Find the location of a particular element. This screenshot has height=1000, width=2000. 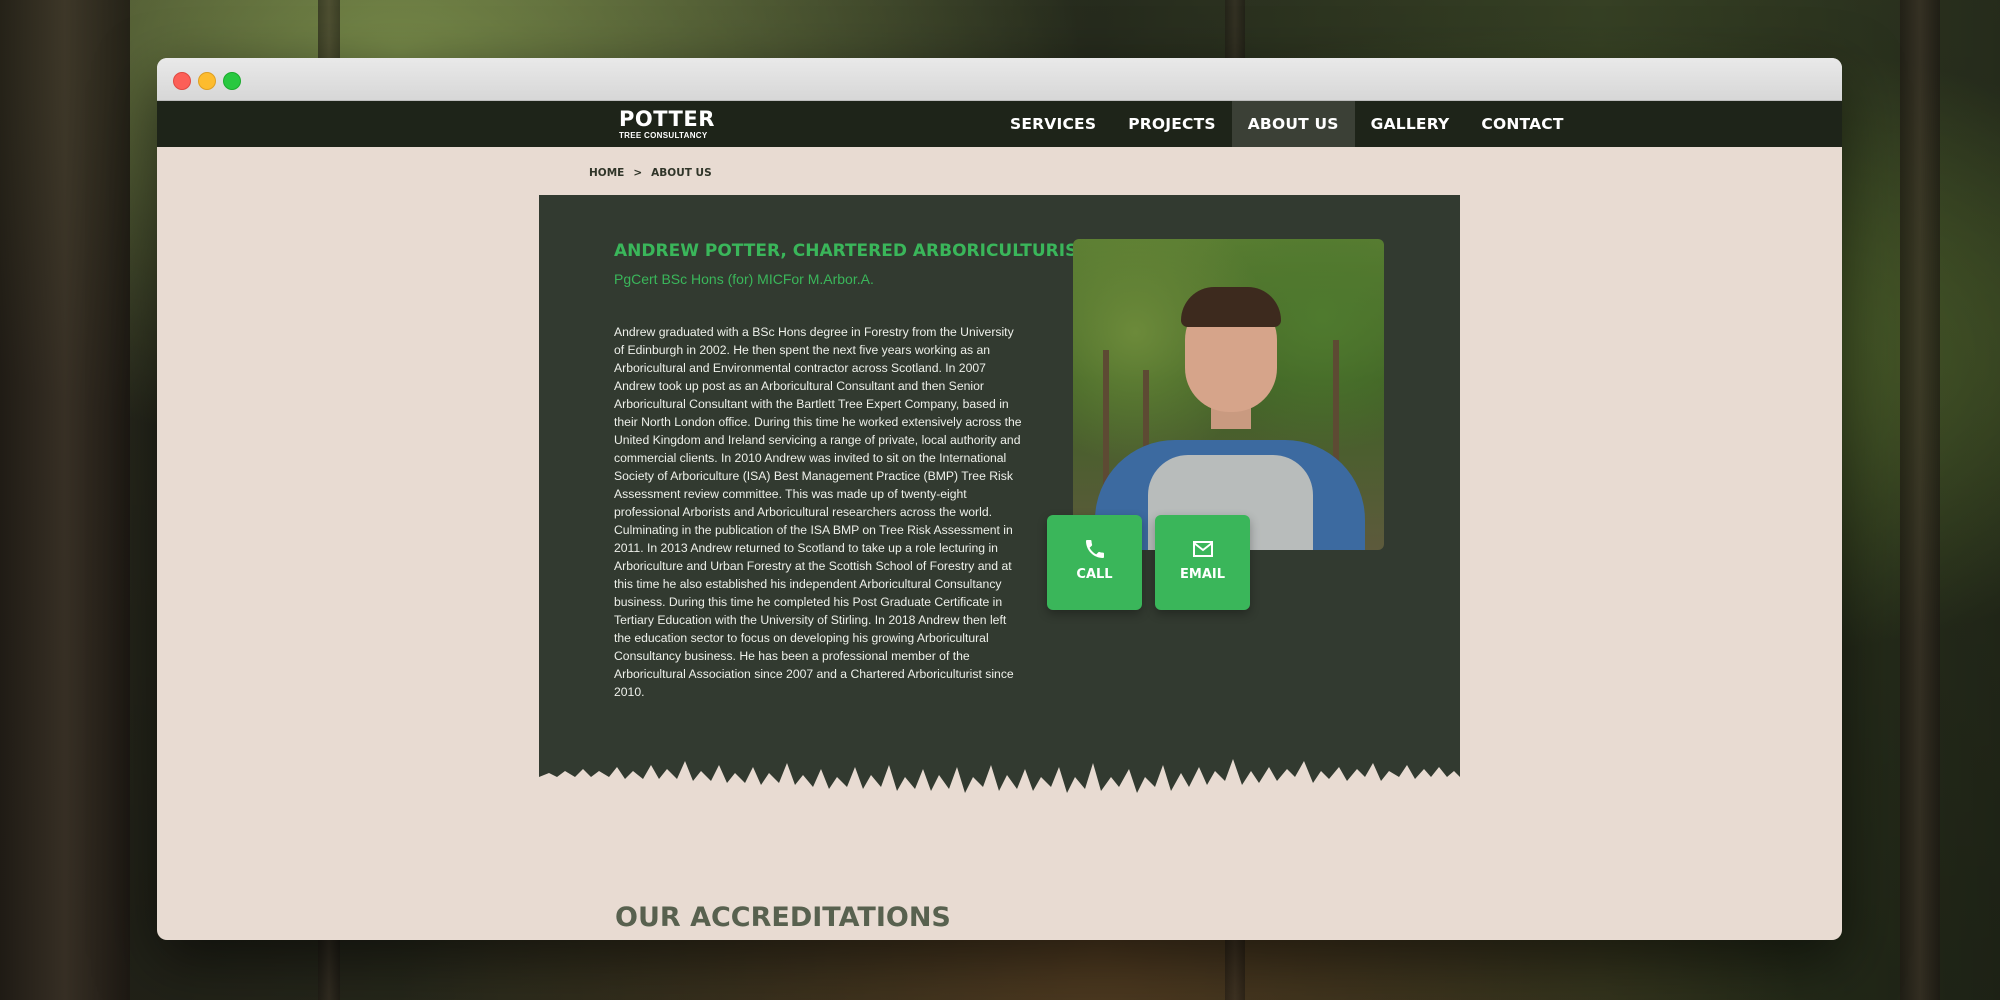

logo-wordmark: POTTER is located at coordinates (667, 119).